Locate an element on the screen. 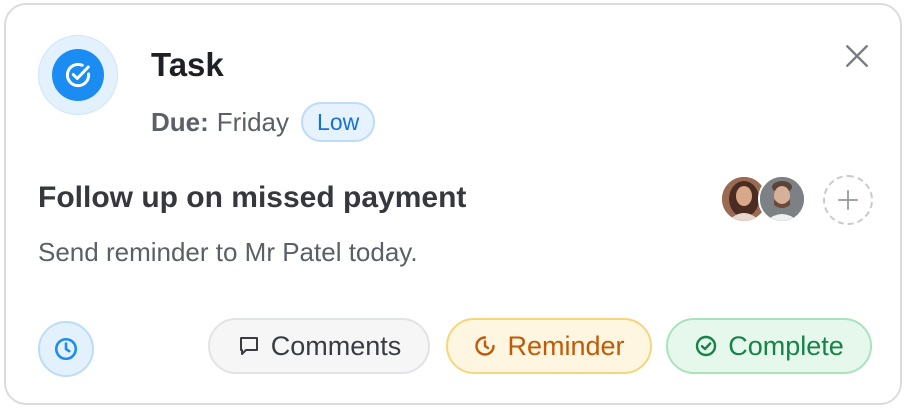  clock-icon is located at coordinates (66, 349).